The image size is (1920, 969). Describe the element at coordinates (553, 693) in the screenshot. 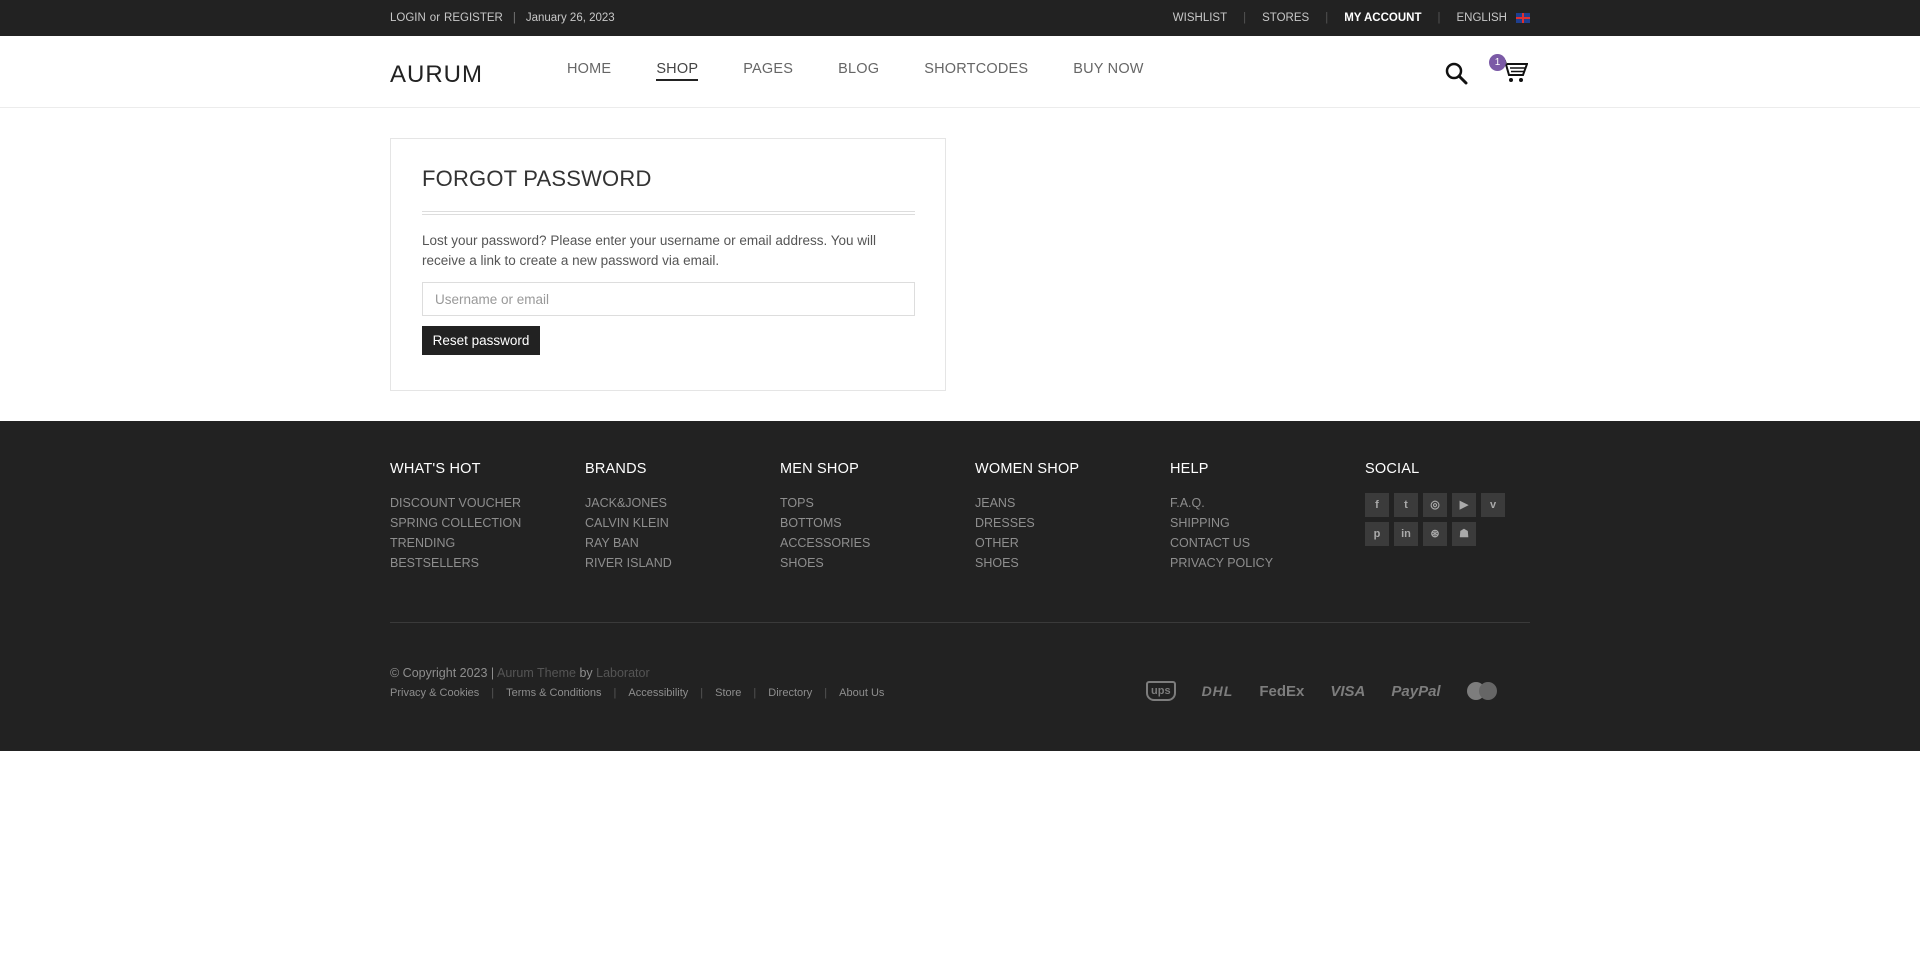

I see `terms-link: Terms & Conditions` at that location.